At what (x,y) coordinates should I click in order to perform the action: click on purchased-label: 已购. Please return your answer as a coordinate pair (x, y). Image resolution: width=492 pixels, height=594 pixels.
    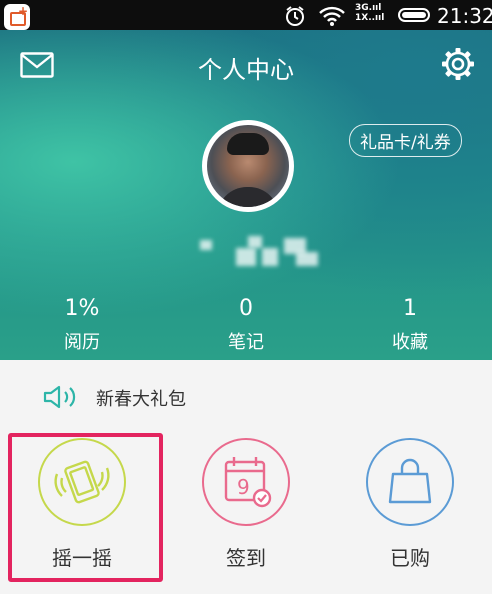
    Looking at the image, I should click on (410, 558).